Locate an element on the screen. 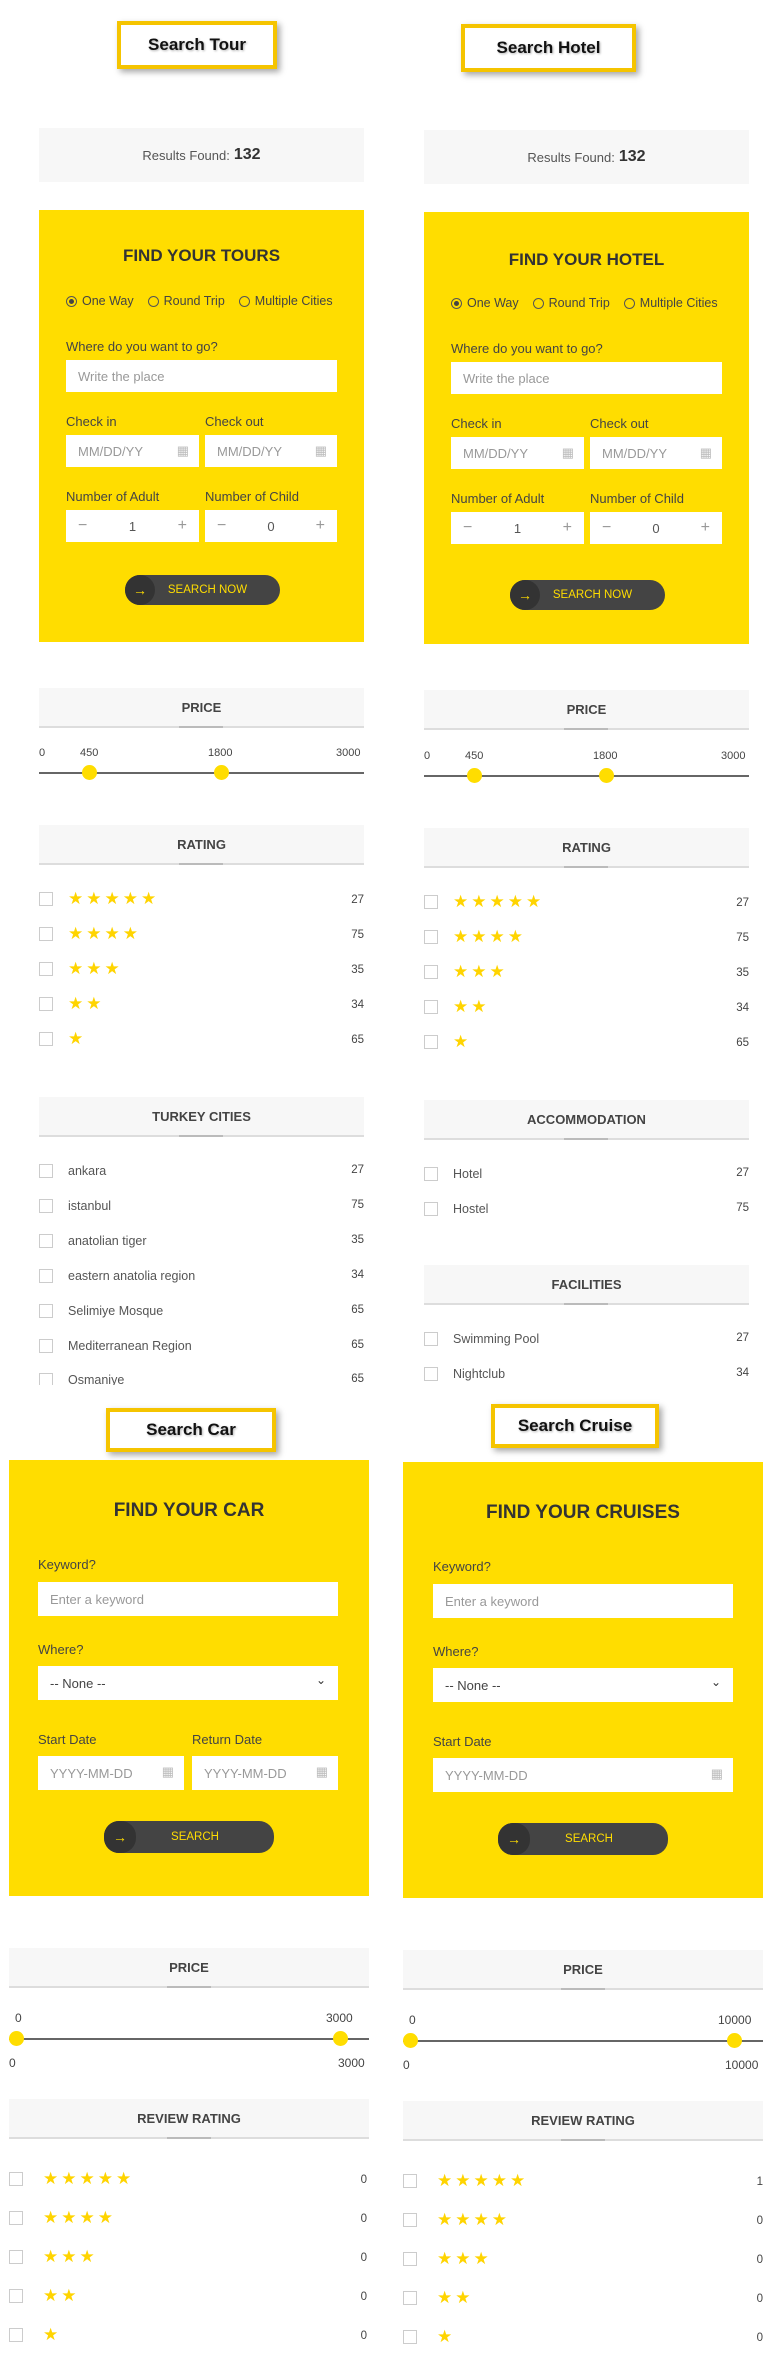 This screenshot has width=771, height=2361. section-title: ACCOMMODATION is located at coordinates (586, 1119).